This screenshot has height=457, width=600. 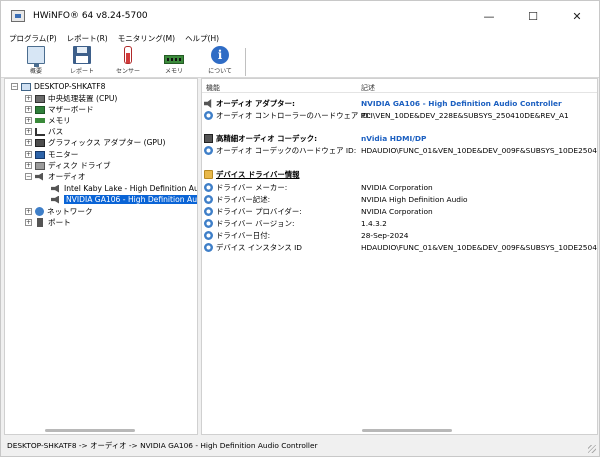 What do you see at coordinates (300, 38) in the screenshot?
I see `menu-bar: プログラム(P) レポート(R) モニタリング(M) ヘルプ(H)` at bounding box center [300, 38].